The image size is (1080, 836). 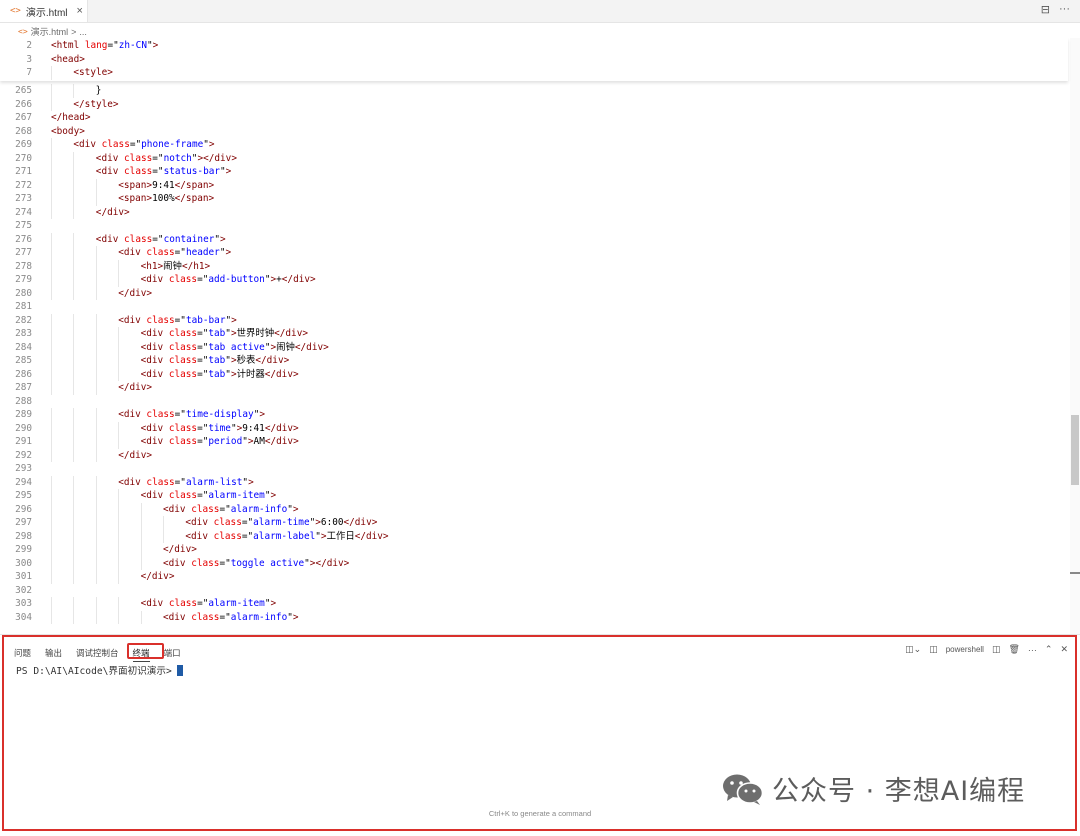 I want to click on code-text: <style>, so click(x=93, y=73).